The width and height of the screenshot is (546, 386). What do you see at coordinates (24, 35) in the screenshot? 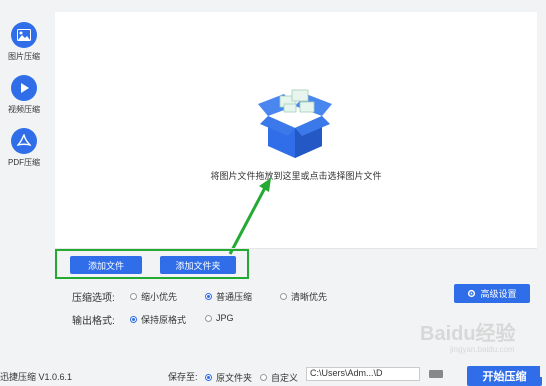
I see `image-icon` at bounding box center [24, 35].